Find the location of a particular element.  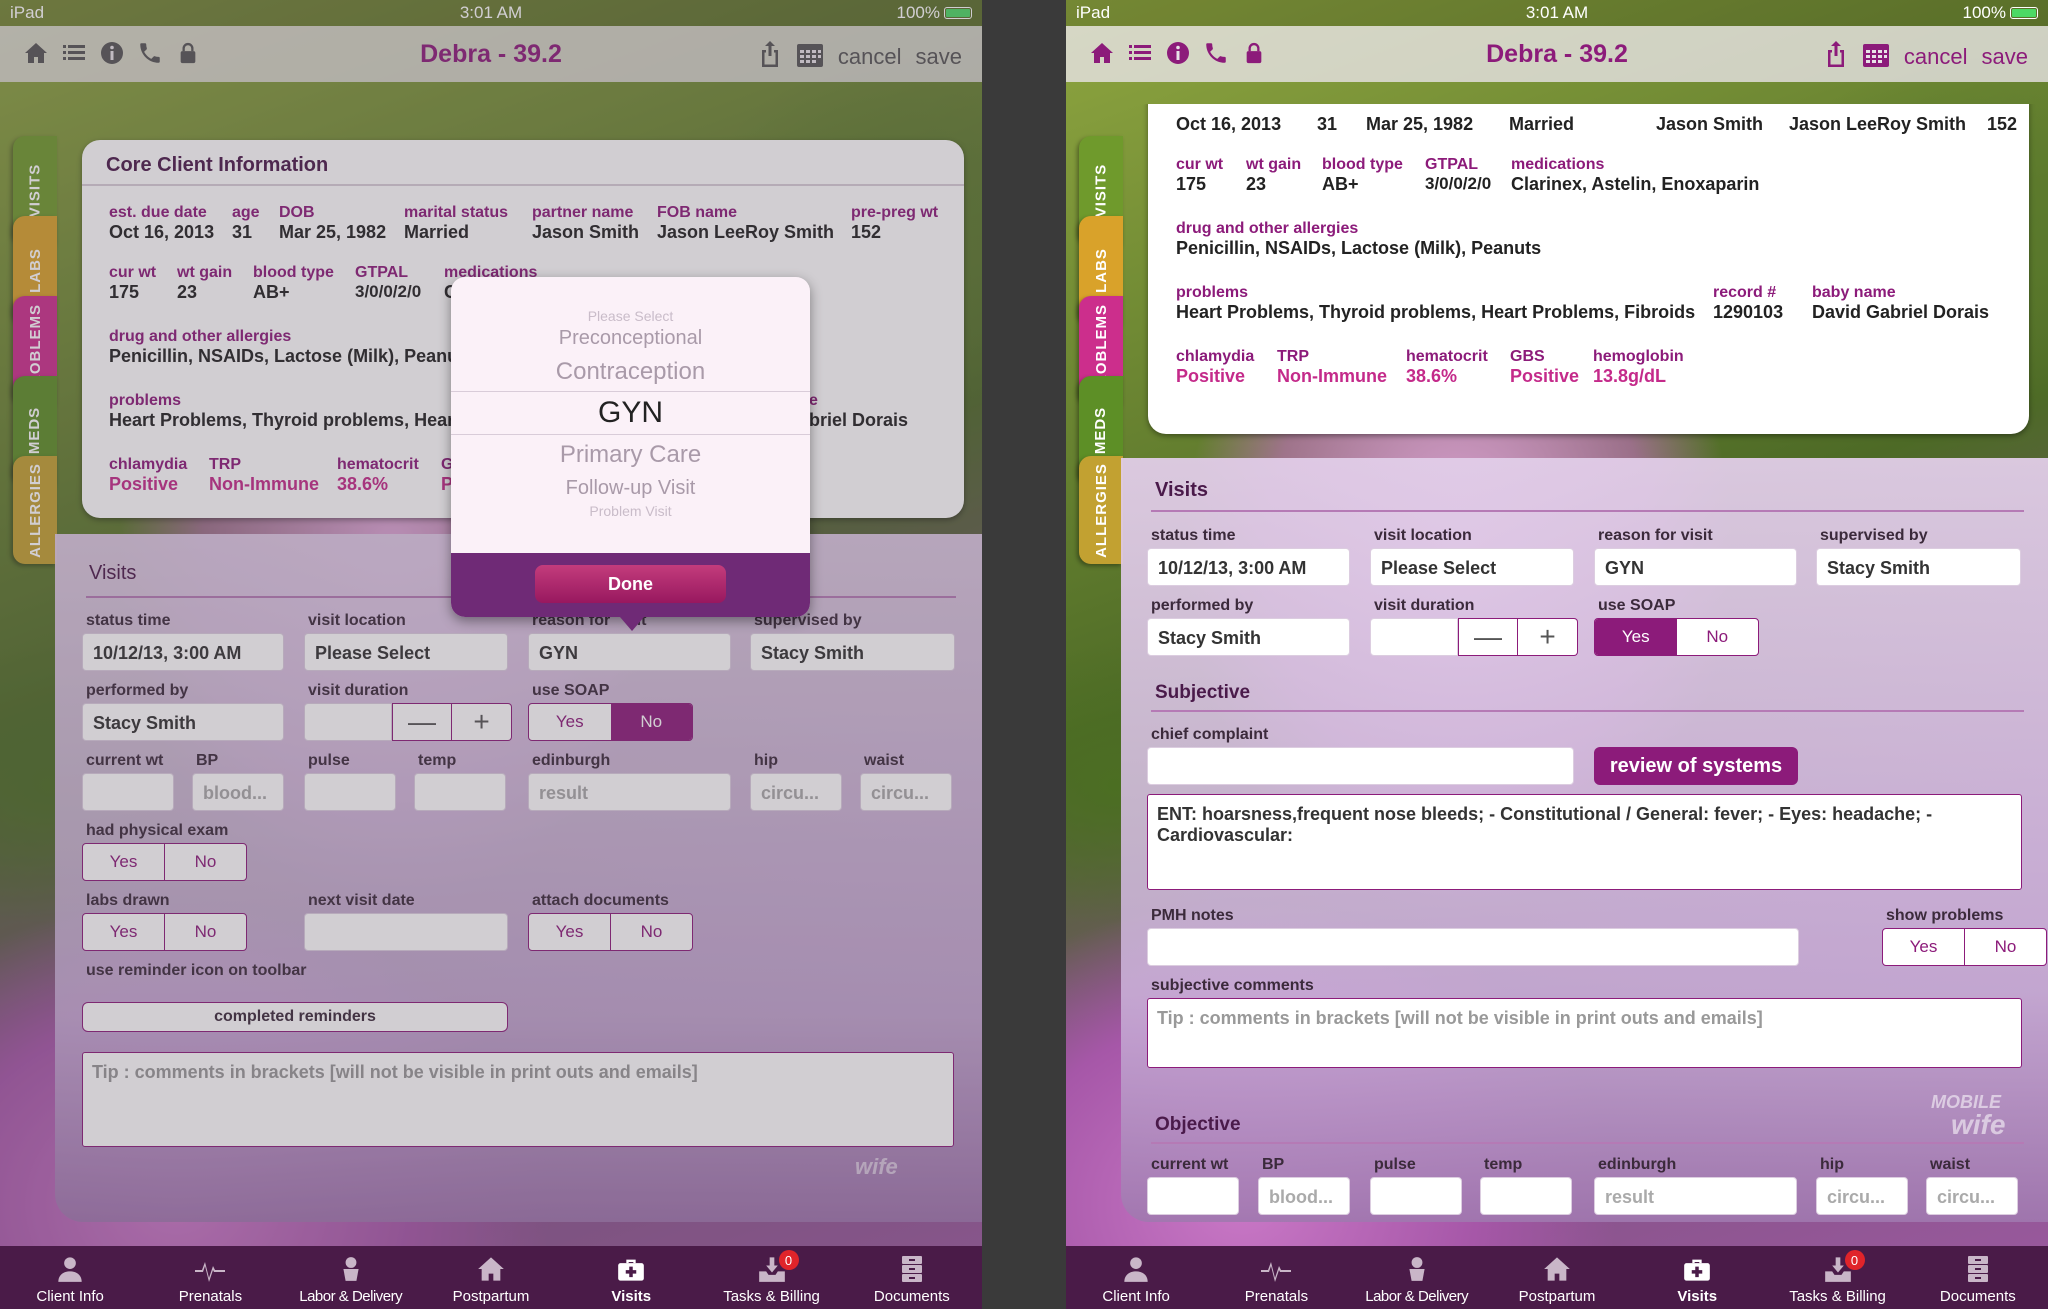

reminder-label: use reminder icon on toolbar is located at coordinates (196, 970).